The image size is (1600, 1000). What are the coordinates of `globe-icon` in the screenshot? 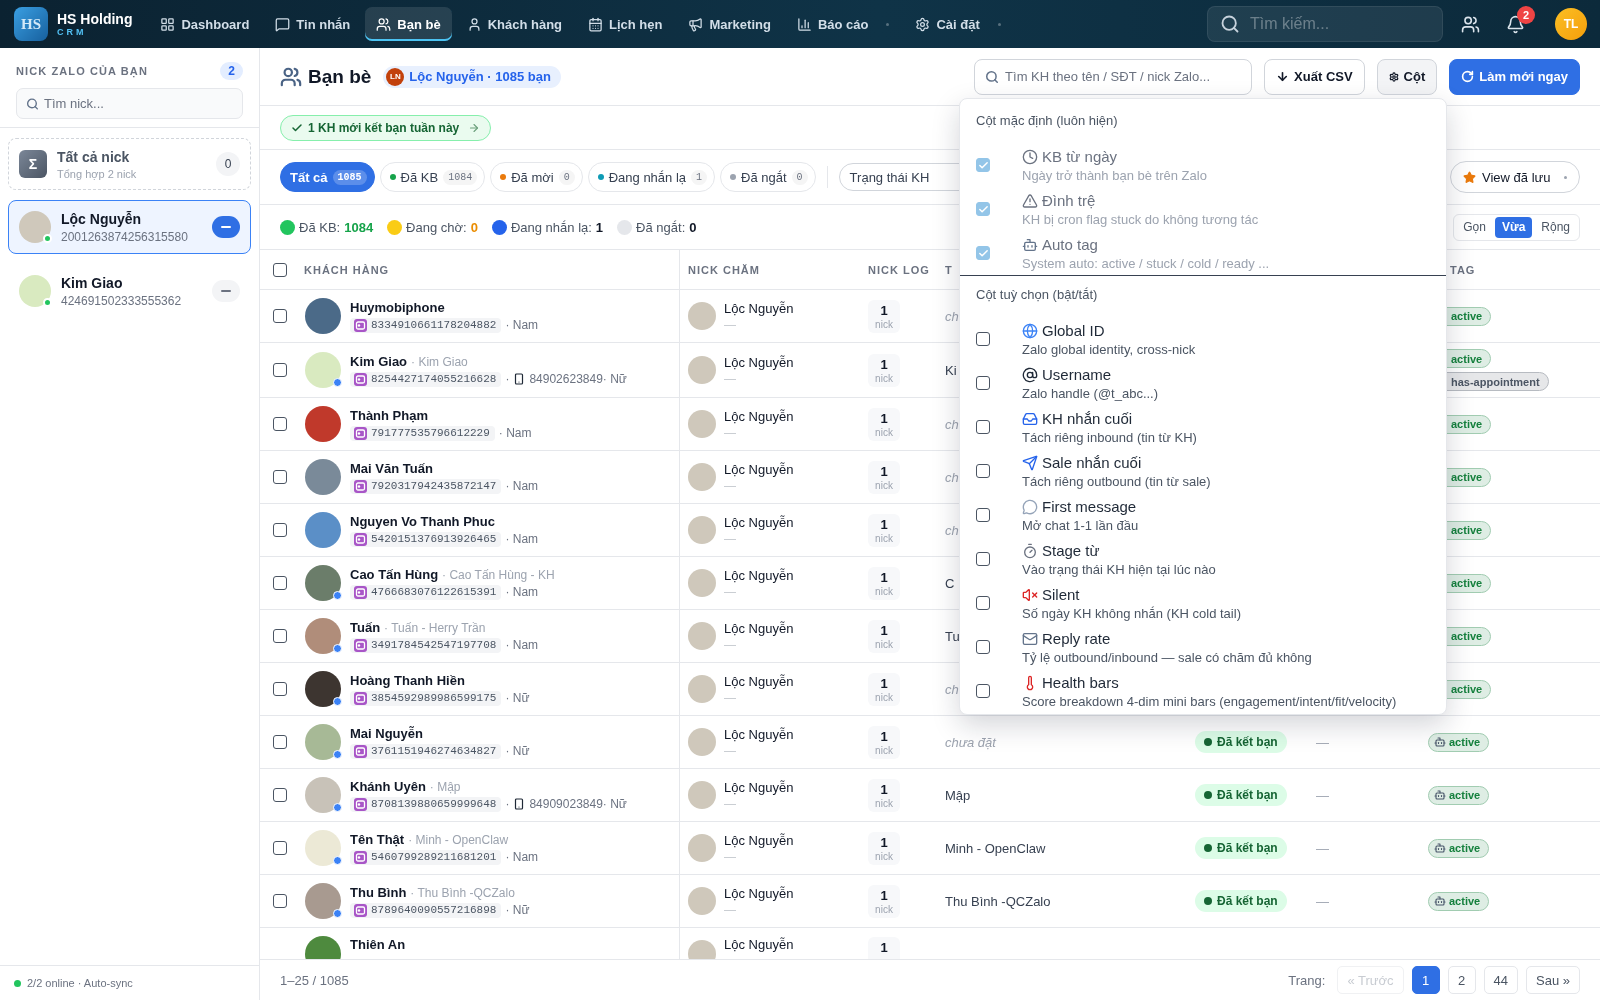 It's located at (1030, 330).